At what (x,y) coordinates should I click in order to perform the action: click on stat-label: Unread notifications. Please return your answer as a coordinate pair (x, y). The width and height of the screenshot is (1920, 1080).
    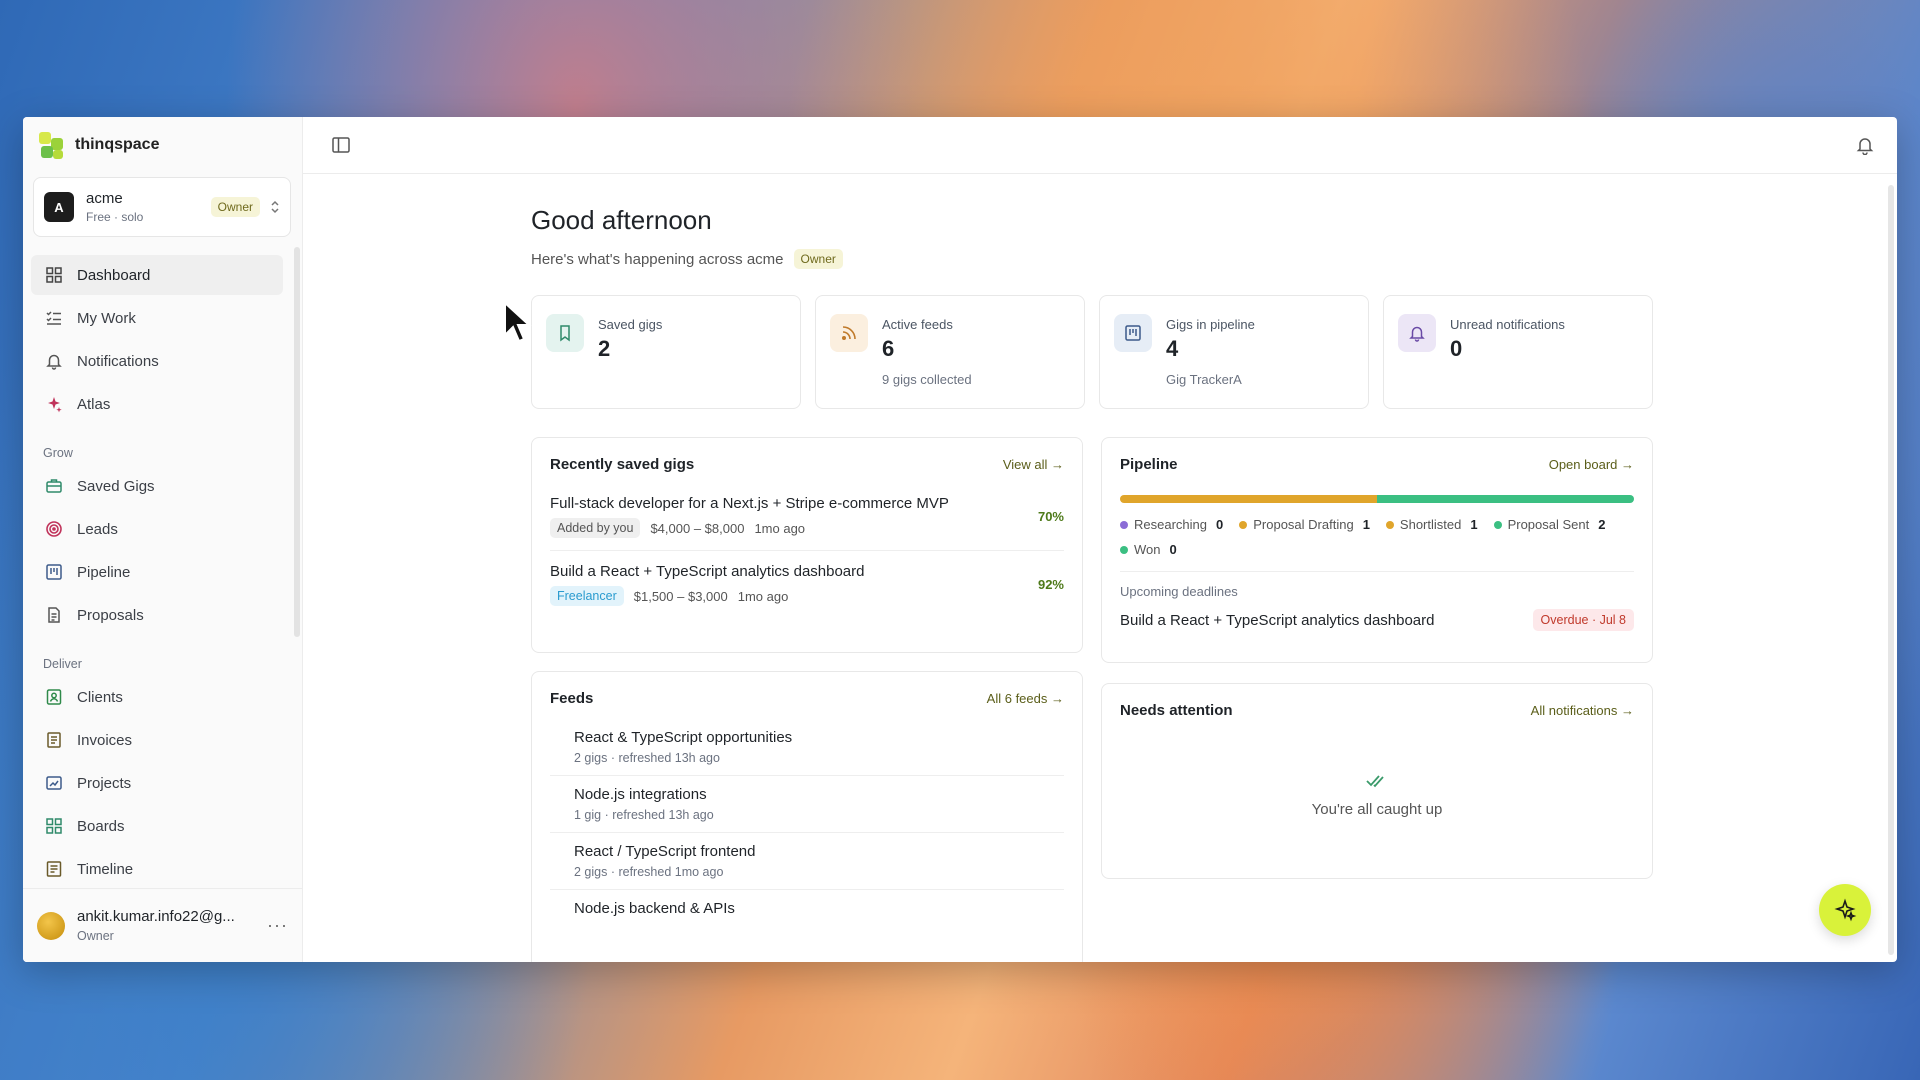
    Looking at the image, I should click on (1507, 324).